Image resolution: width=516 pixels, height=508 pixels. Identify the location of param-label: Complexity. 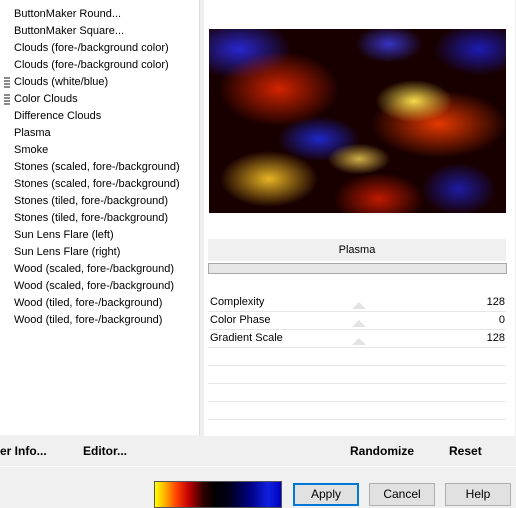
(237, 302).